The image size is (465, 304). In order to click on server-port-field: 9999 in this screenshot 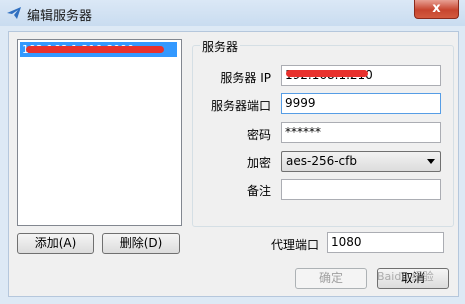, I will do `click(361, 103)`.